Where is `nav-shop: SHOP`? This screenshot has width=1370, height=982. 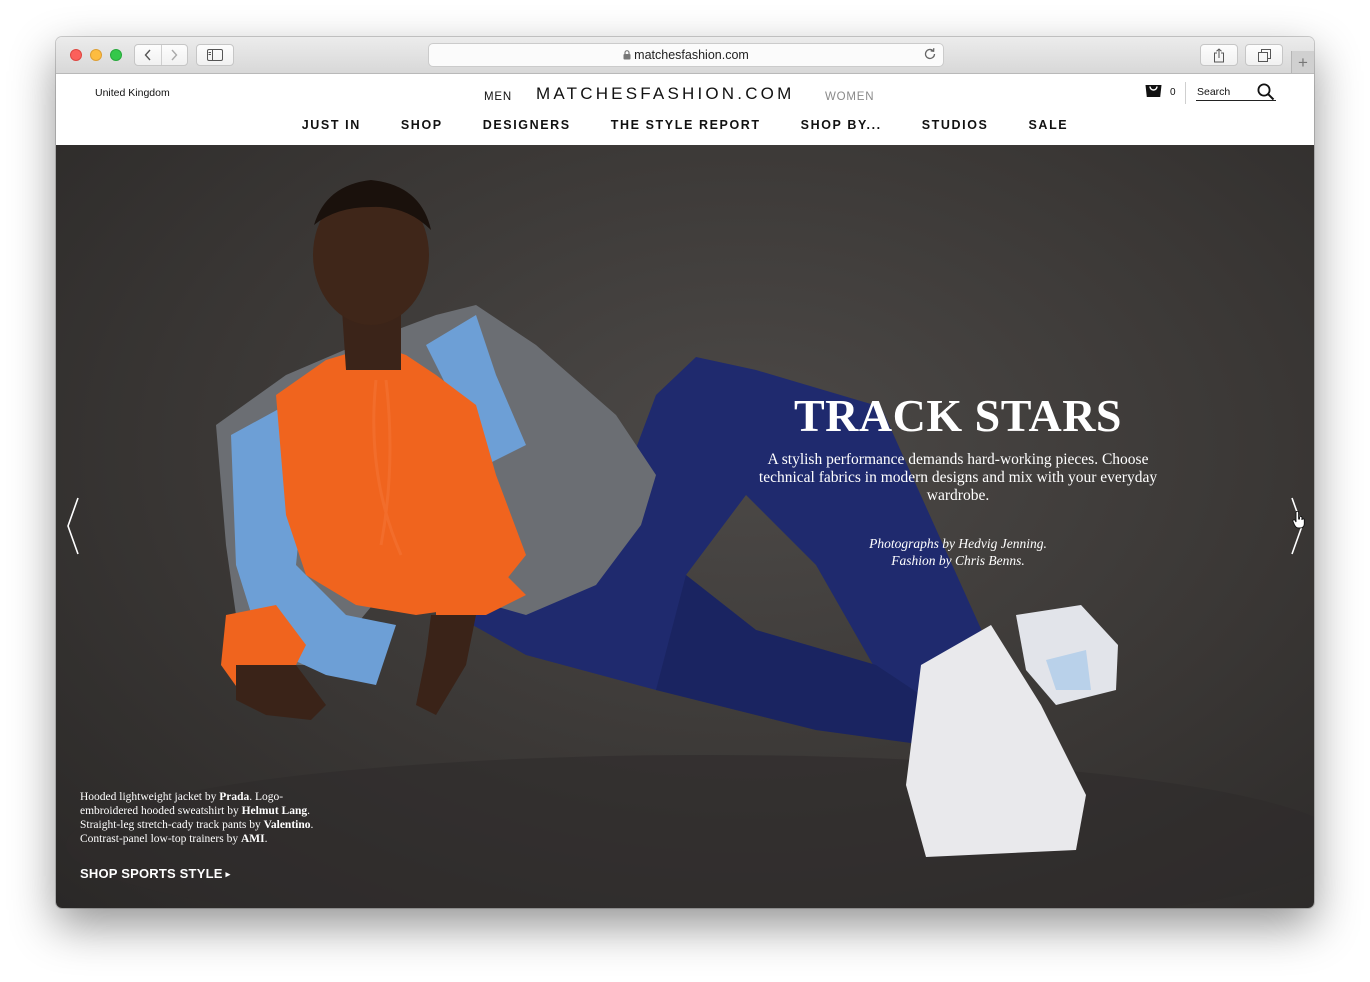
nav-shop: SHOP is located at coordinates (422, 125).